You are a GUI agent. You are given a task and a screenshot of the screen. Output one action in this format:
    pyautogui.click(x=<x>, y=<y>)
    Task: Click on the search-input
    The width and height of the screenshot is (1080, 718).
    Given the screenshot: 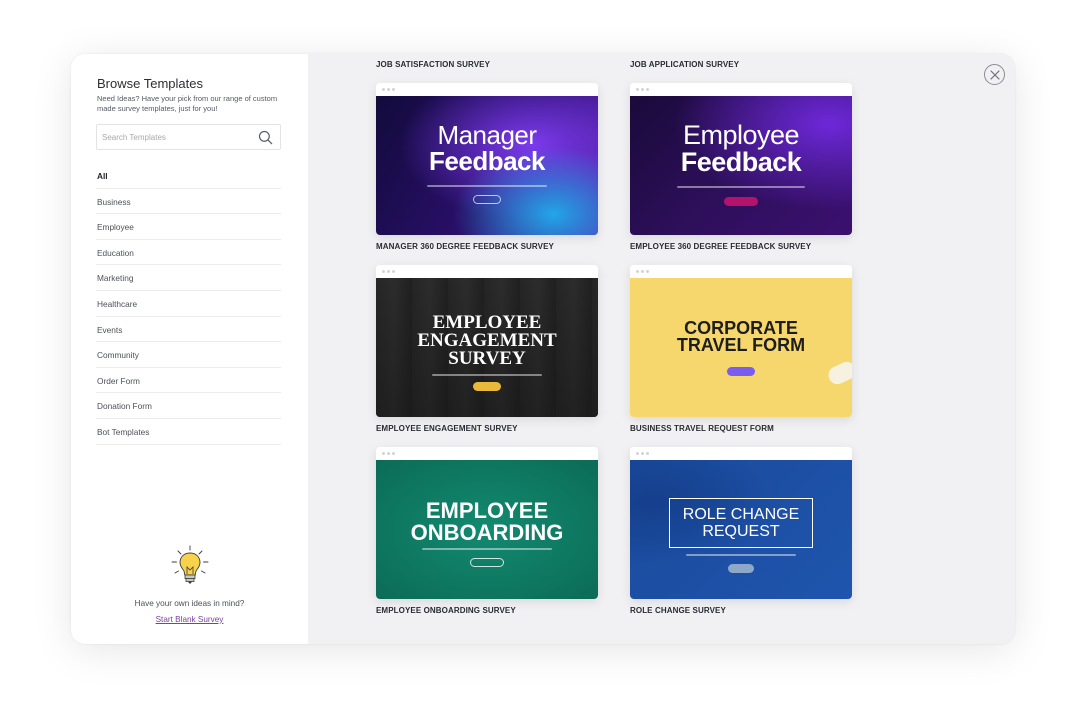 What is the action you would take?
    pyautogui.click(x=177, y=137)
    